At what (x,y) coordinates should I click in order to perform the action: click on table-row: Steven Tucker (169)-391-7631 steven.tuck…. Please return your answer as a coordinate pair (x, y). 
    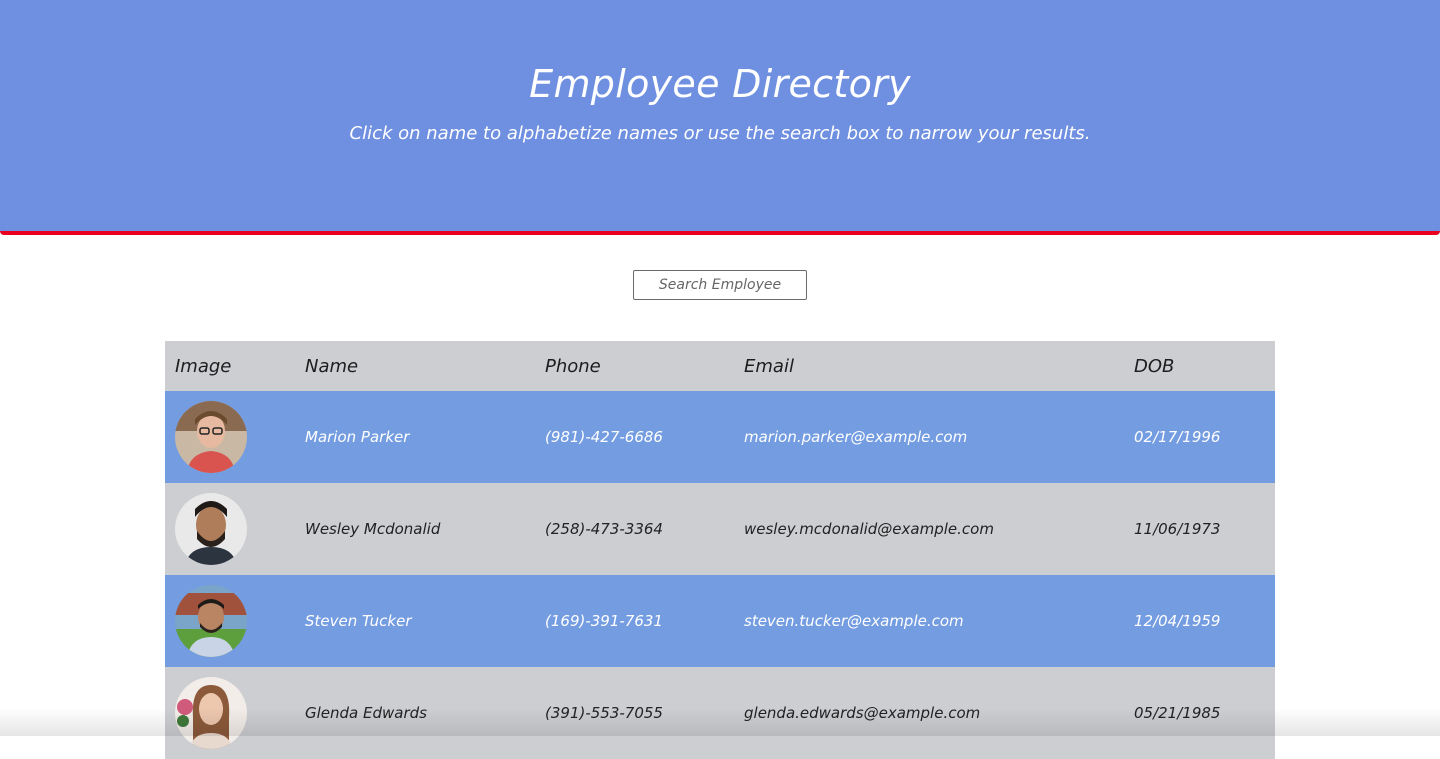
    Looking at the image, I should click on (720, 621).